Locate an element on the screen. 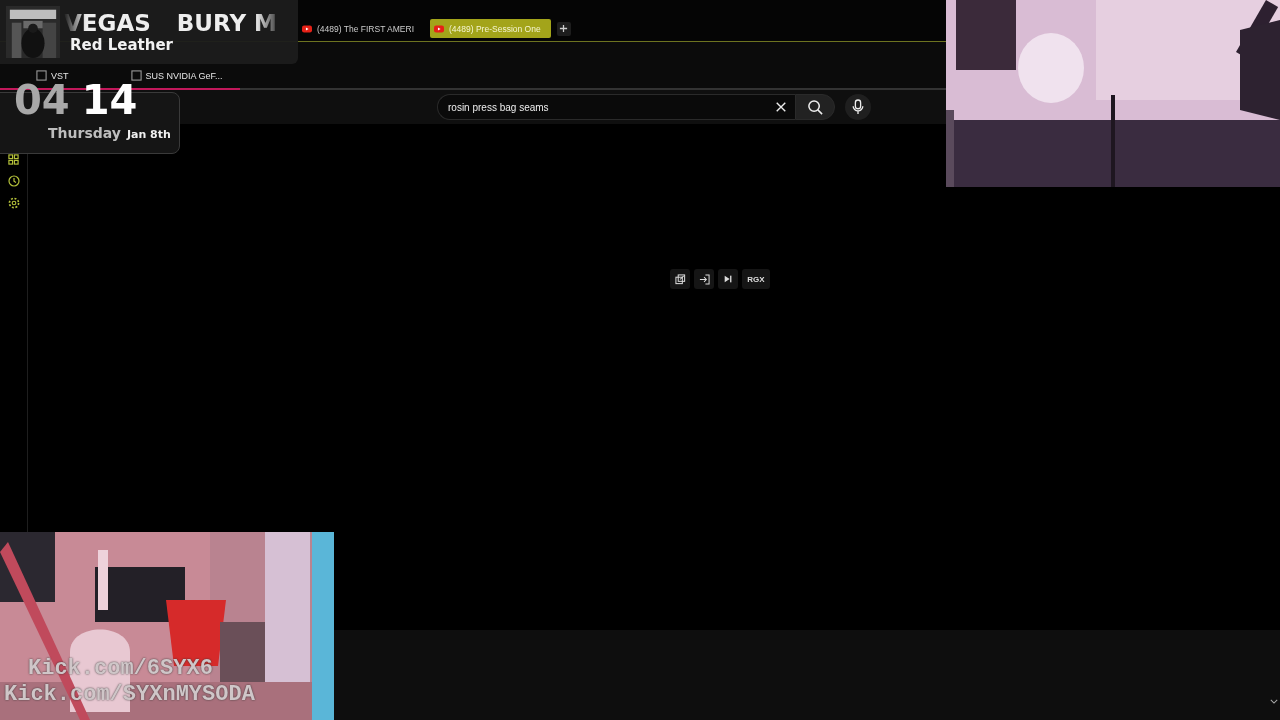 This screenshot has width=1280, height=720. bookmark: VST is located at coordinates (52, 75).